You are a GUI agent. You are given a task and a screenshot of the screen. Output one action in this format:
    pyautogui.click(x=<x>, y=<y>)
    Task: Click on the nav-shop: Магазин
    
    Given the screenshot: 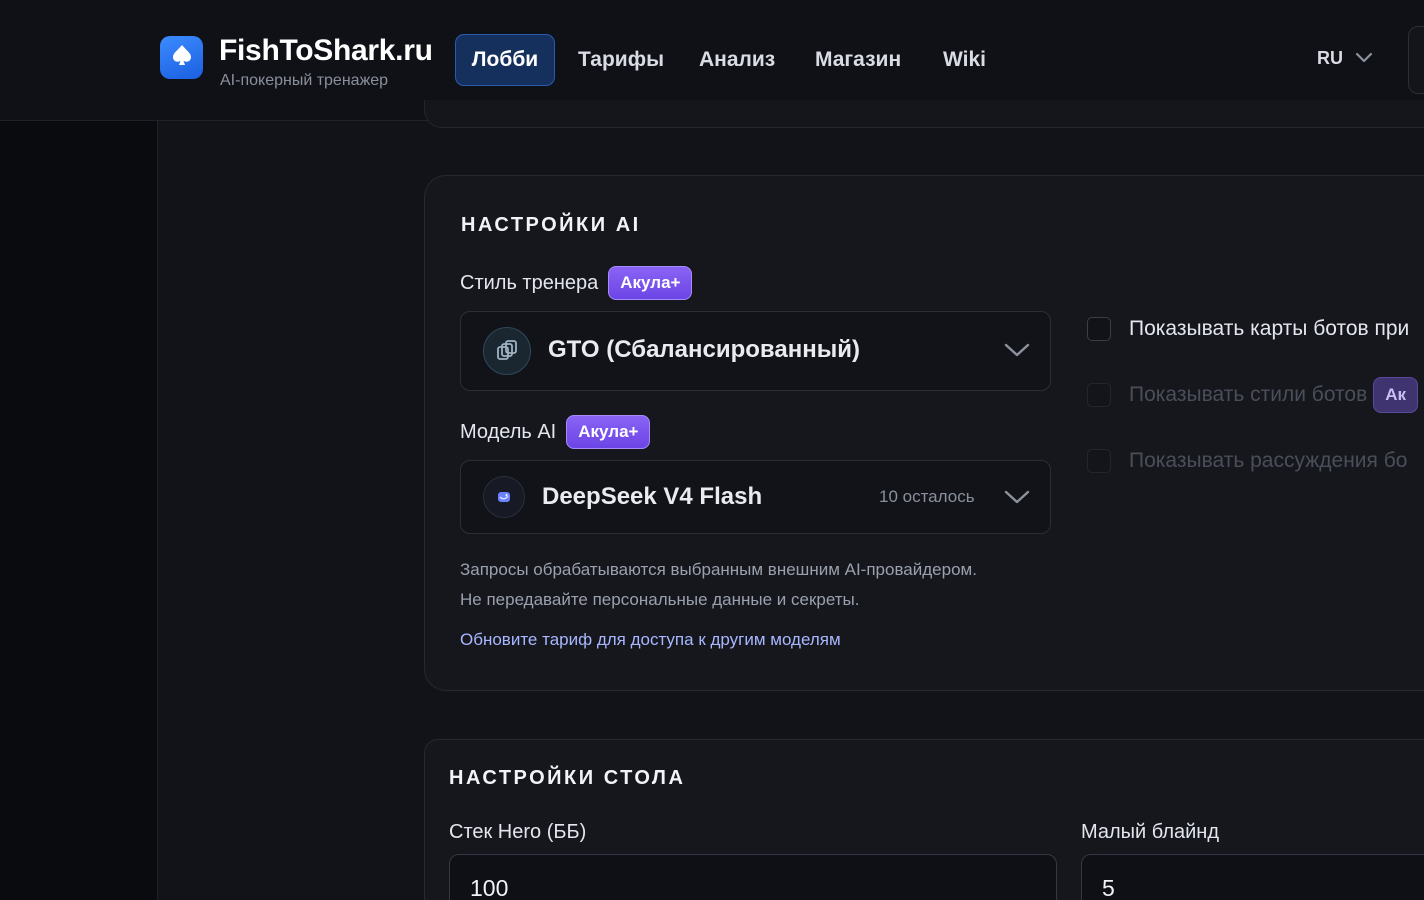 What is the action you would take?
    pyautogui.click(x=858, y=60)
    